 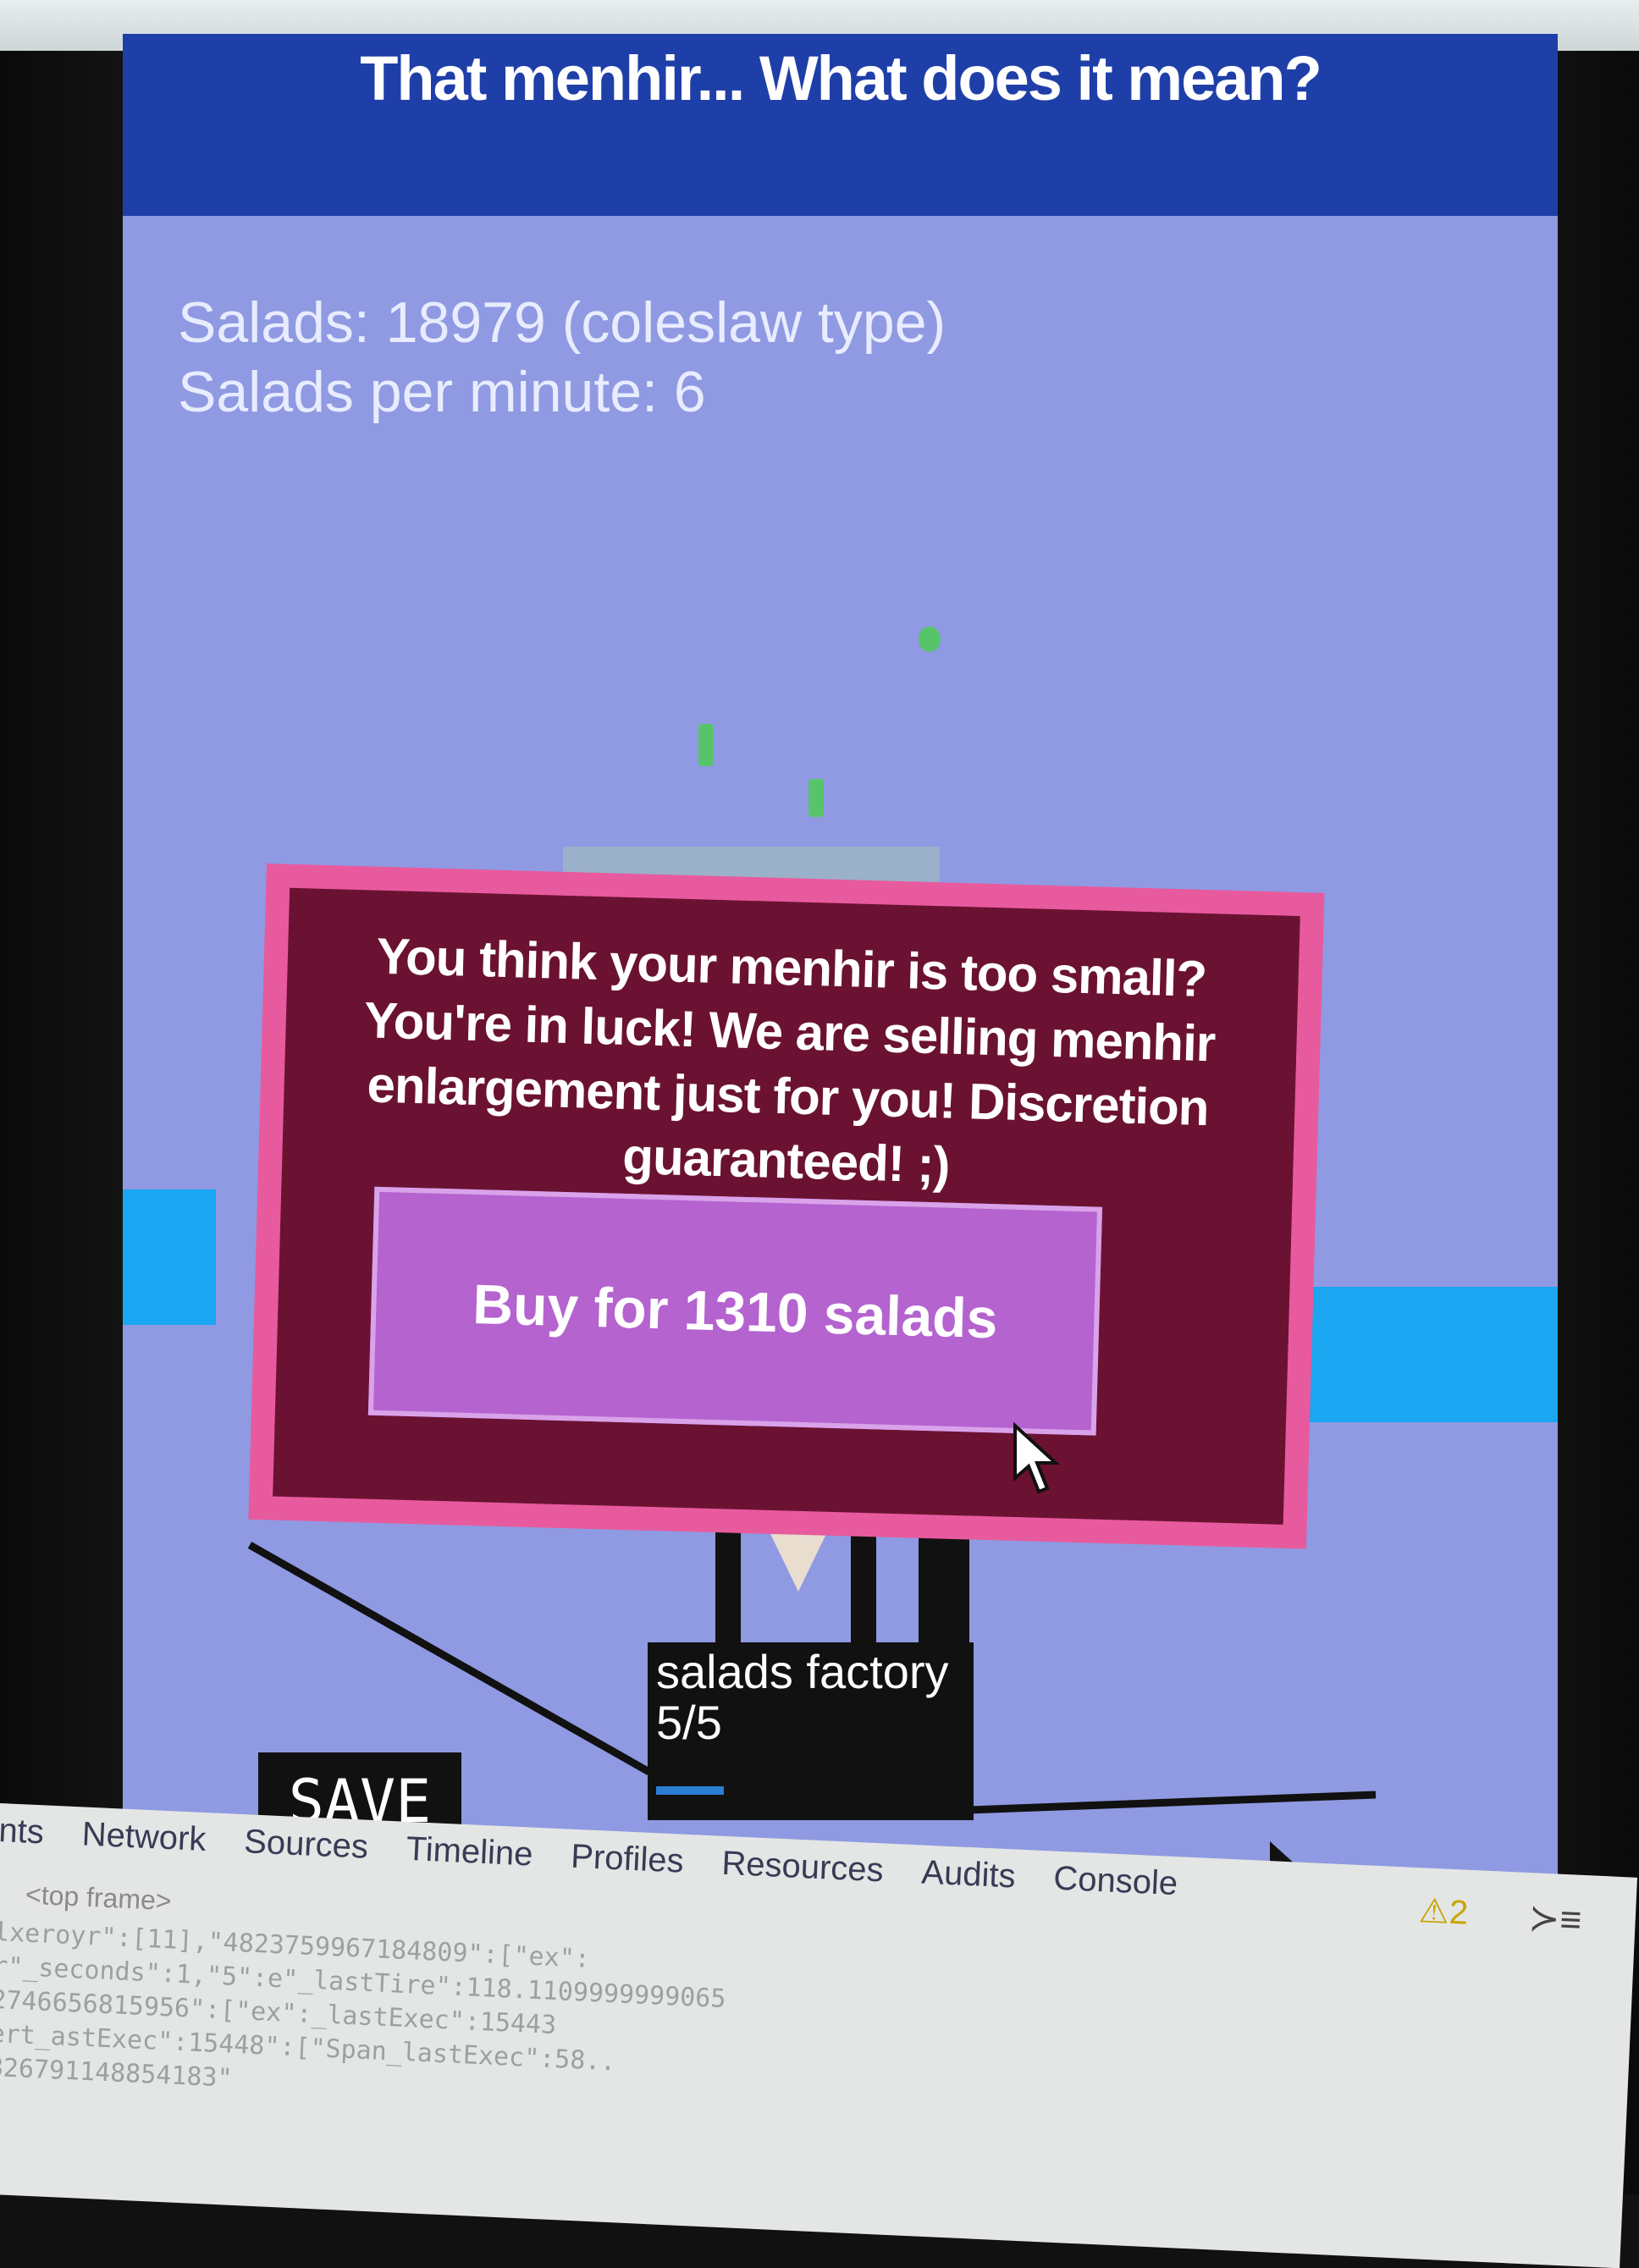 I want to click on tab-timeline: Timeline, so click(x=469, y=1863).